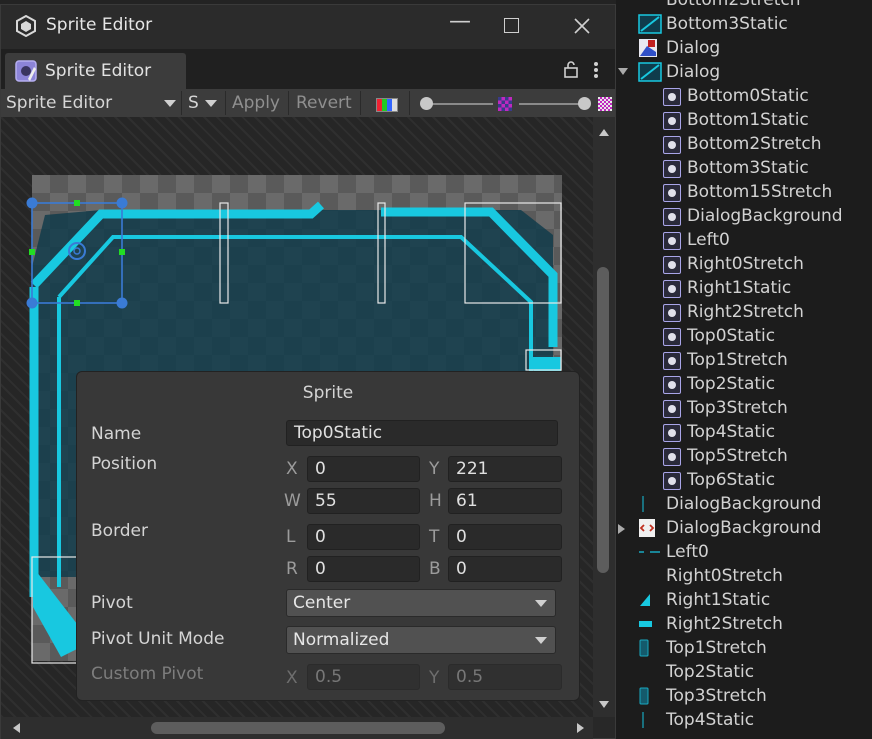  I want to click on pivot-unit-mode-value: Normalized, so click(341, 640).